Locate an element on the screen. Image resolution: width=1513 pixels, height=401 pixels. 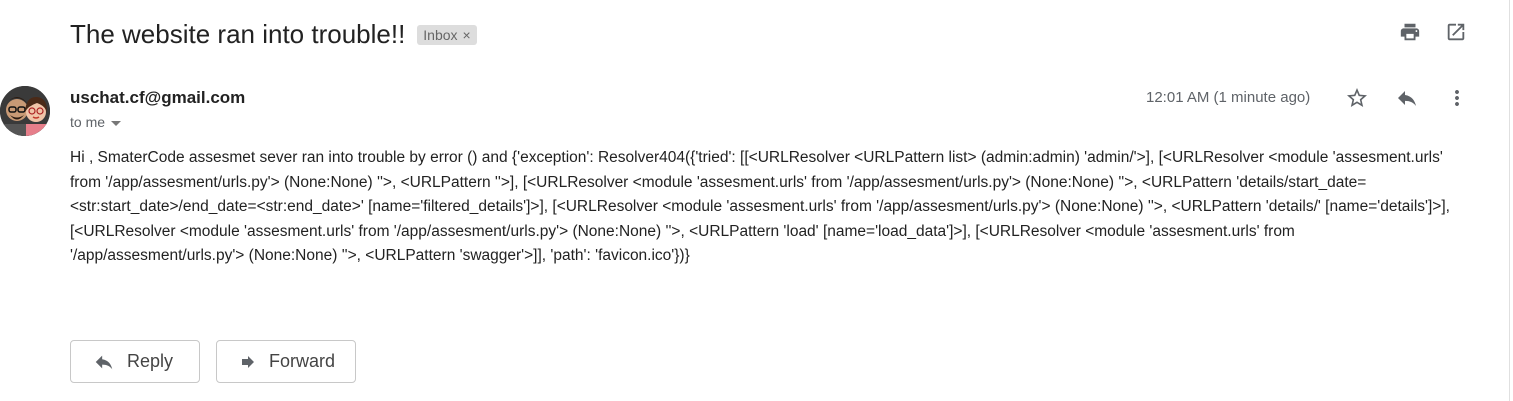
label-text: Inbox is located at coordinates (440, 35).